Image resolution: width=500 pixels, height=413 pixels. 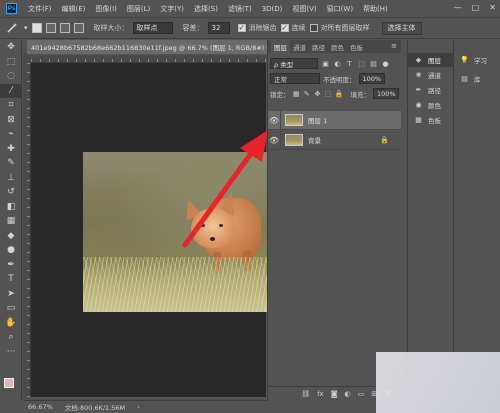 What do you see at coordinates (11, 352) in the screenshot?
I see `more-tools-icon: ···` at bounding box center [11, 352].